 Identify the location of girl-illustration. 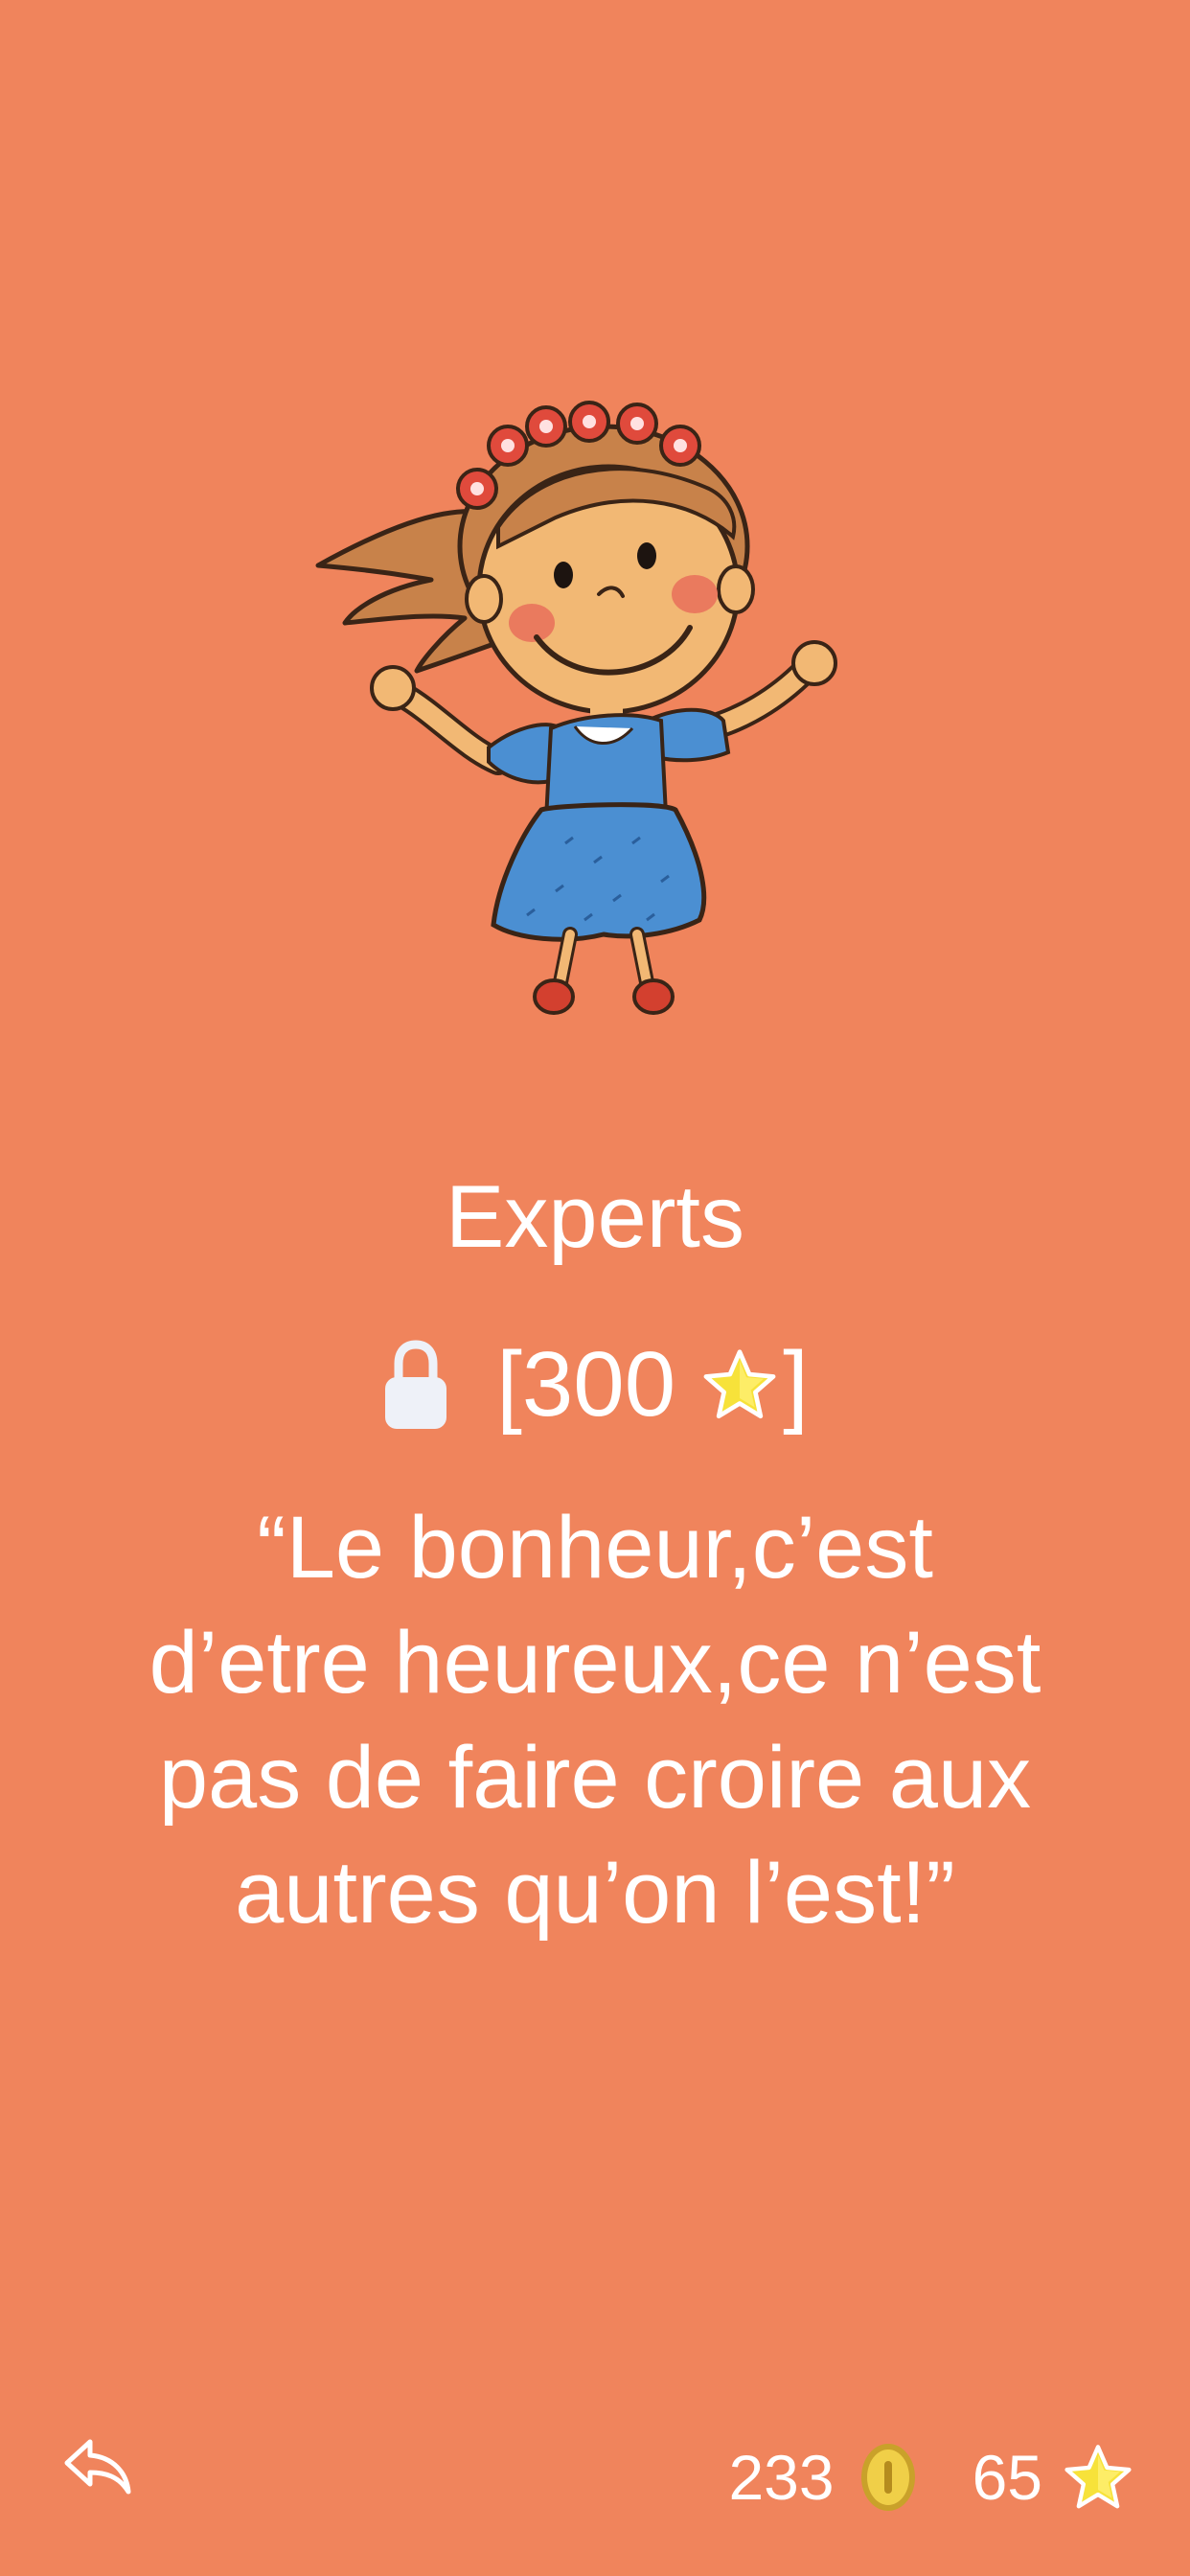
(576, 708).